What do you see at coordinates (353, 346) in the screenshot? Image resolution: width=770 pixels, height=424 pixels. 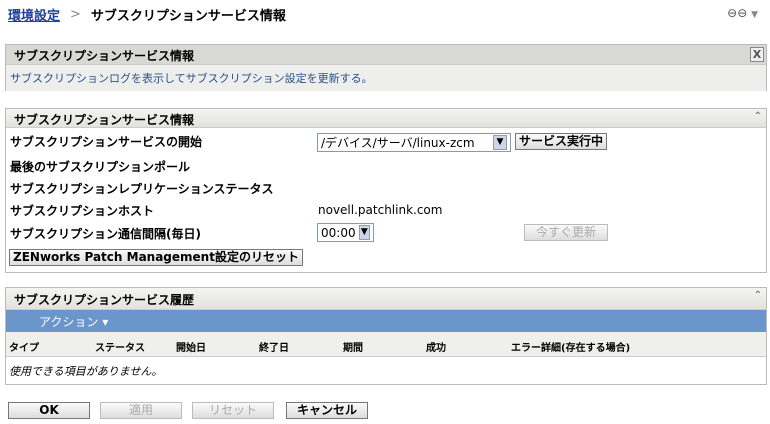 I see `column-duration: 期間` at bounding box center [353, 346].